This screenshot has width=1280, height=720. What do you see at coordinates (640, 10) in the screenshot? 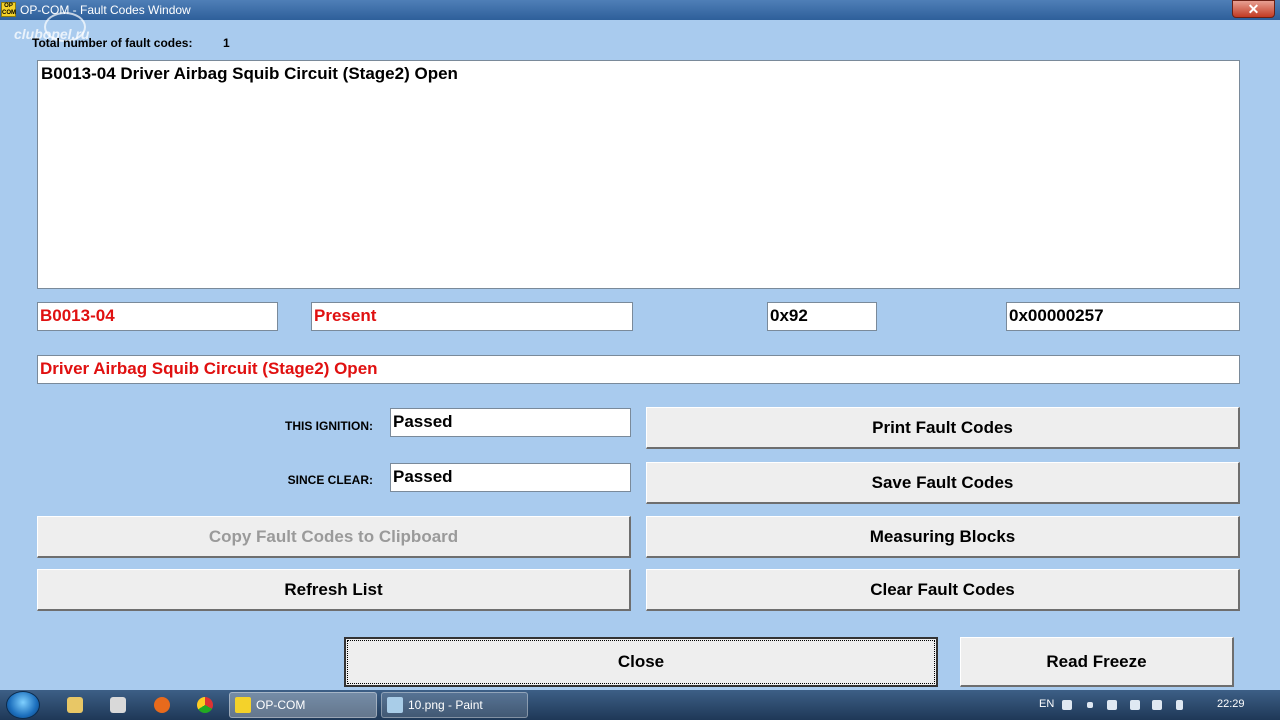
I see `title-bar: OP COM OP-COM - Fault Codes Window ✕` at bounding box center [640, 10].